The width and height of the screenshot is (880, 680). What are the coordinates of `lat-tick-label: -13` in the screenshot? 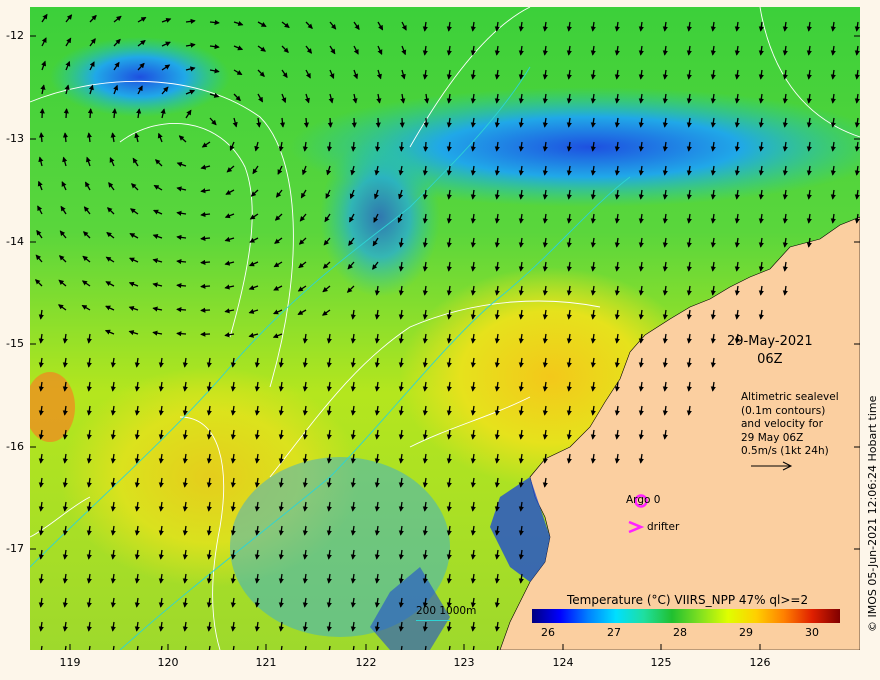 It's located at (15, 138).